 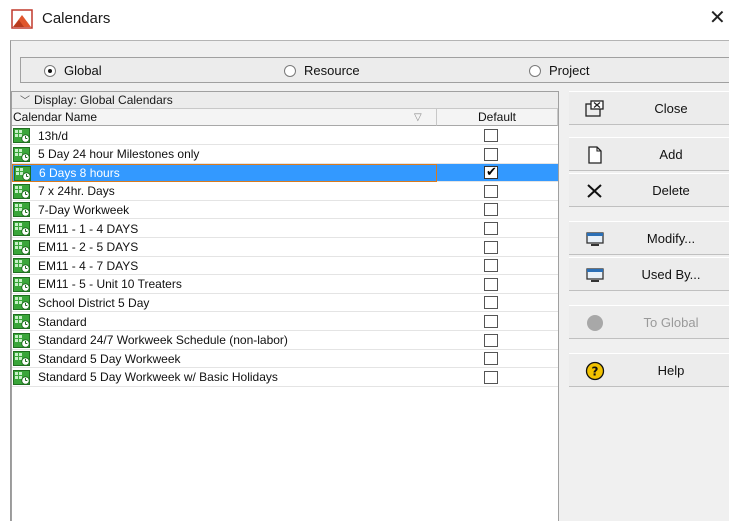 I want to click on display-filter-label: Display: Global Calendars, so click(x=103, y=100).